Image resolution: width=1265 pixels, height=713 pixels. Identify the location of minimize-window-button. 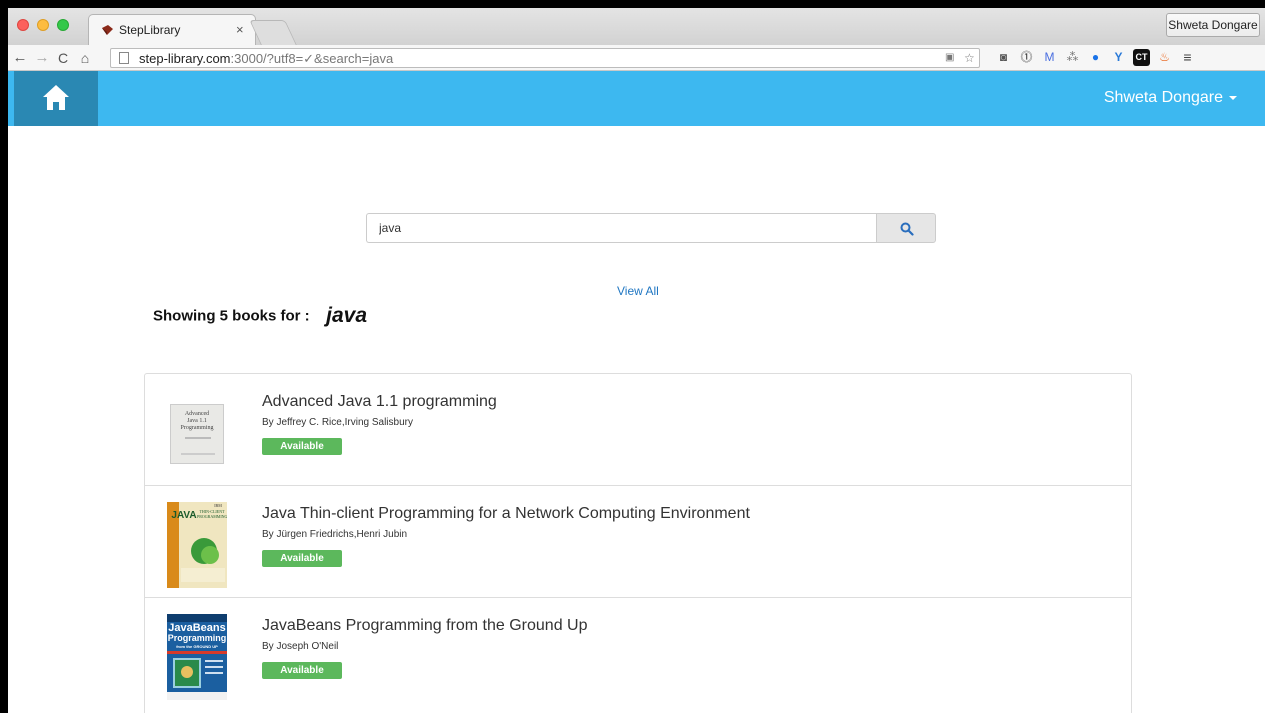
(43, 25).